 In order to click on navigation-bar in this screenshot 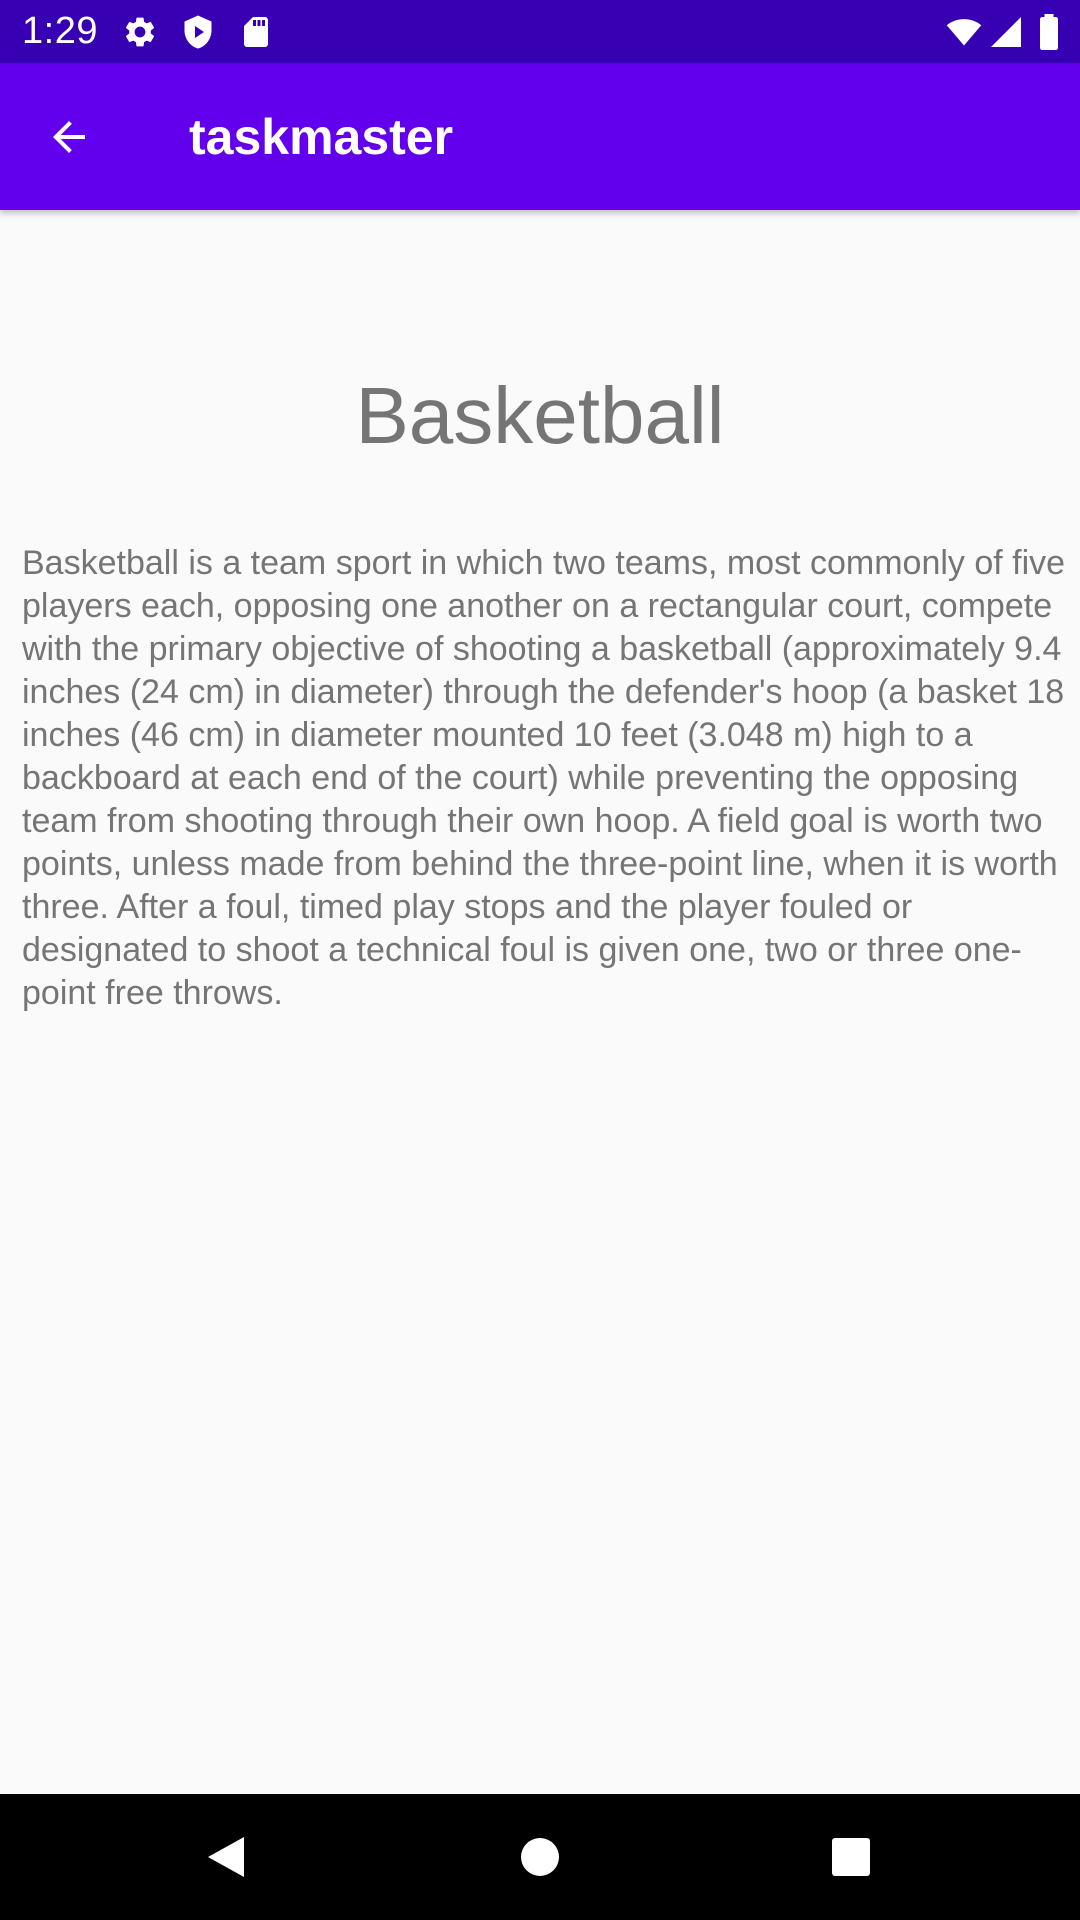, I will do `click(540, 1857)`.